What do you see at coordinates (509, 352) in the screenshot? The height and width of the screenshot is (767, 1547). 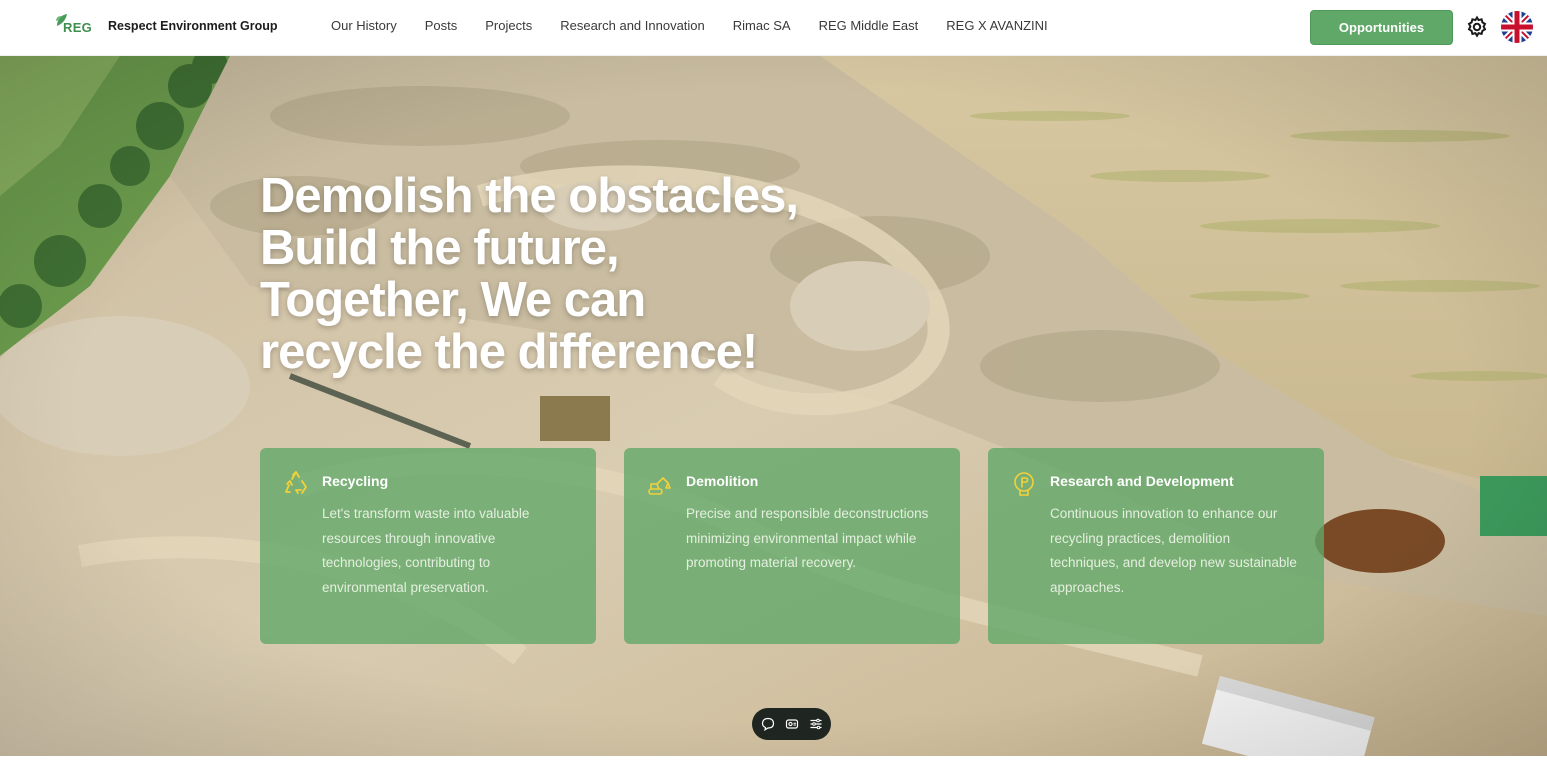 I see `hero-heading-line-4: recycle the difference!` at bounding box center [509, 352].